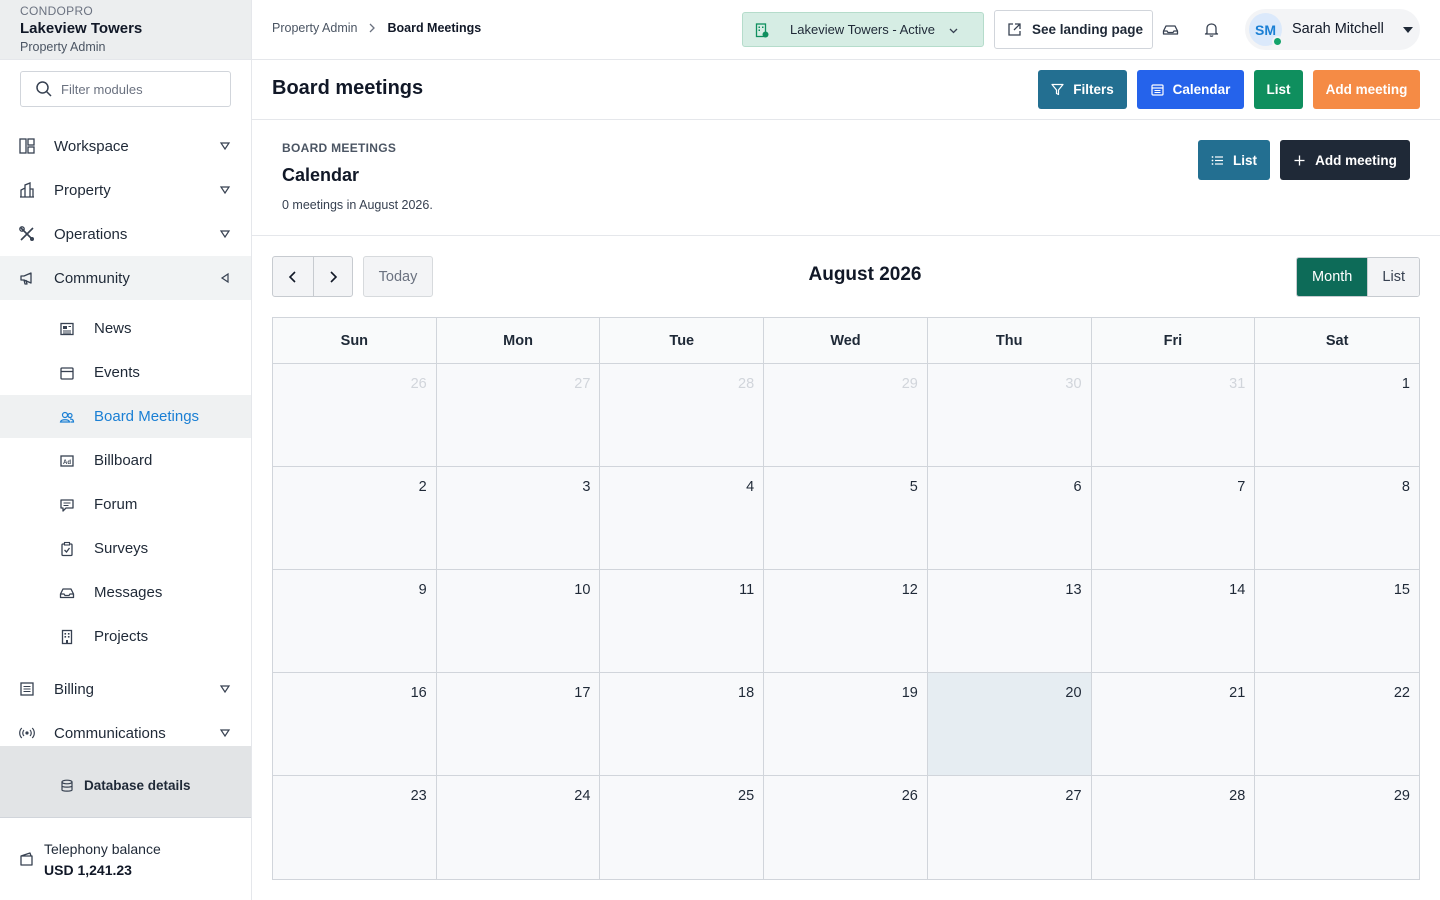  I want to click on calendar-day-cell: 13, so click(1009, 621).